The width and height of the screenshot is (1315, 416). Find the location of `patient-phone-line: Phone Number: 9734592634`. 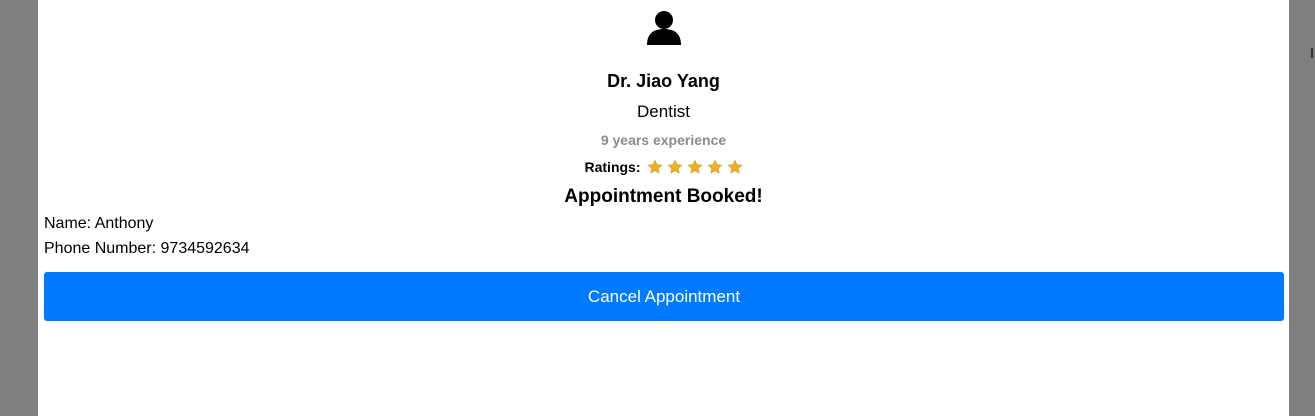

patient-phone-line: Phone Number: 9734592634 is located at coordinates (147, 249).